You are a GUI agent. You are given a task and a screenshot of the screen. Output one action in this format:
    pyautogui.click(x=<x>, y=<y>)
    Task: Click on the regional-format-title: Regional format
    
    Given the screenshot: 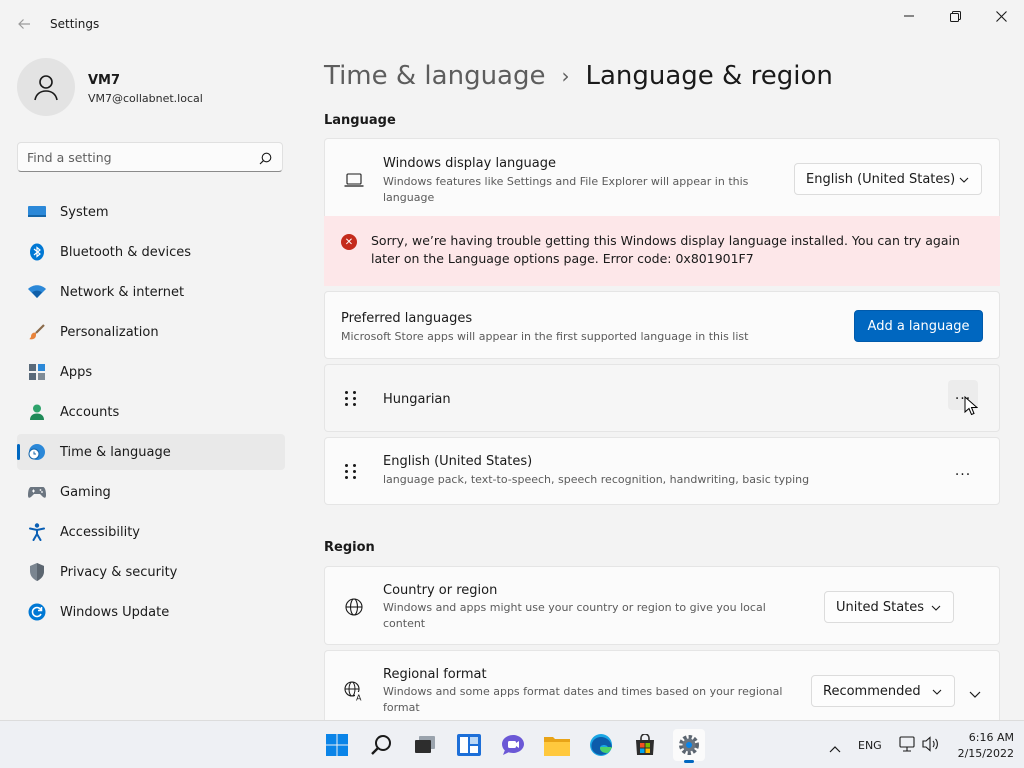 What is the action you would take?
    pyautogui.click(x=435, y=674)
    